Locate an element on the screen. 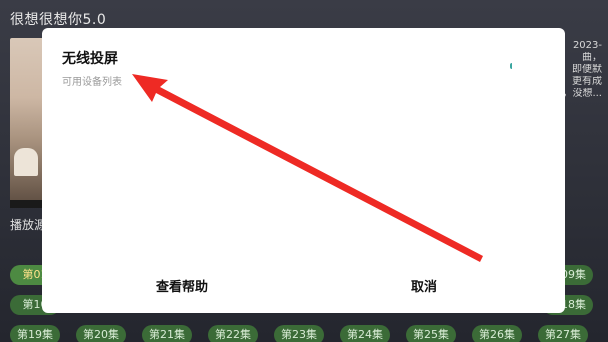 The height and width of the screenshot is (342, 608). episode-button: 第19集 is located at coordinates (35, 333).